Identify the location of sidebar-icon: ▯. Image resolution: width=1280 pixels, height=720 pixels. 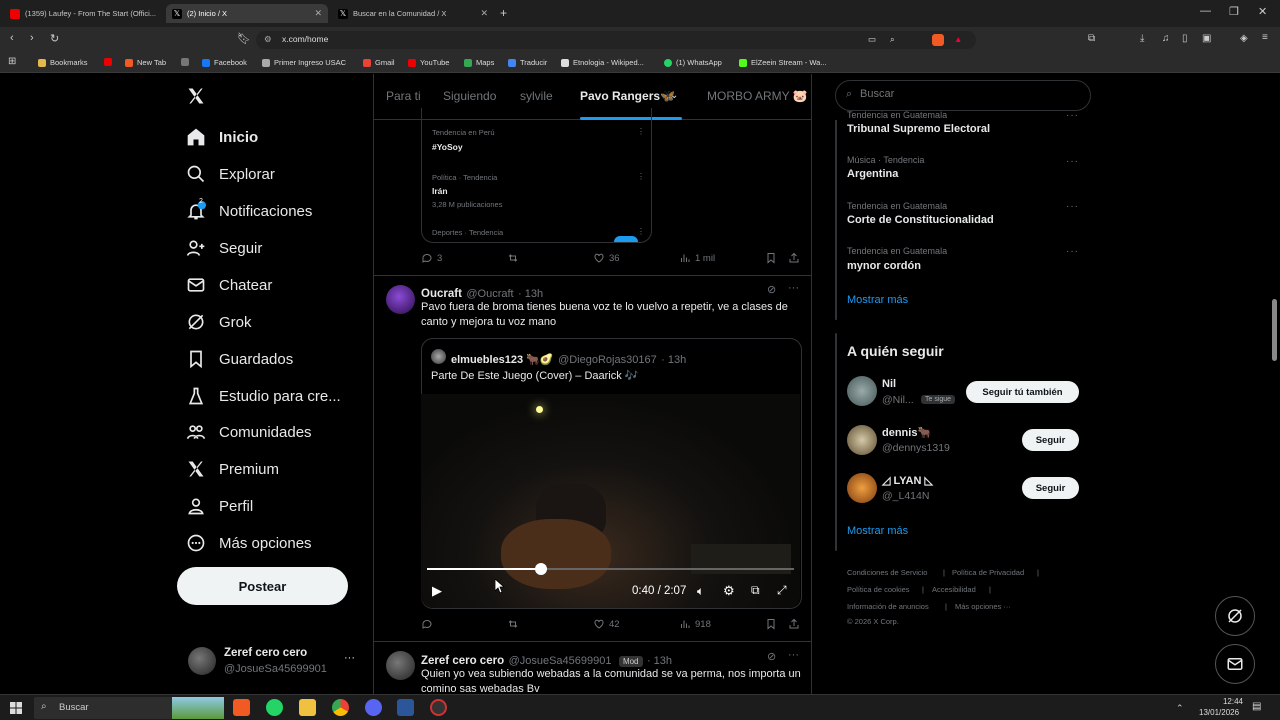
(1185, 38).